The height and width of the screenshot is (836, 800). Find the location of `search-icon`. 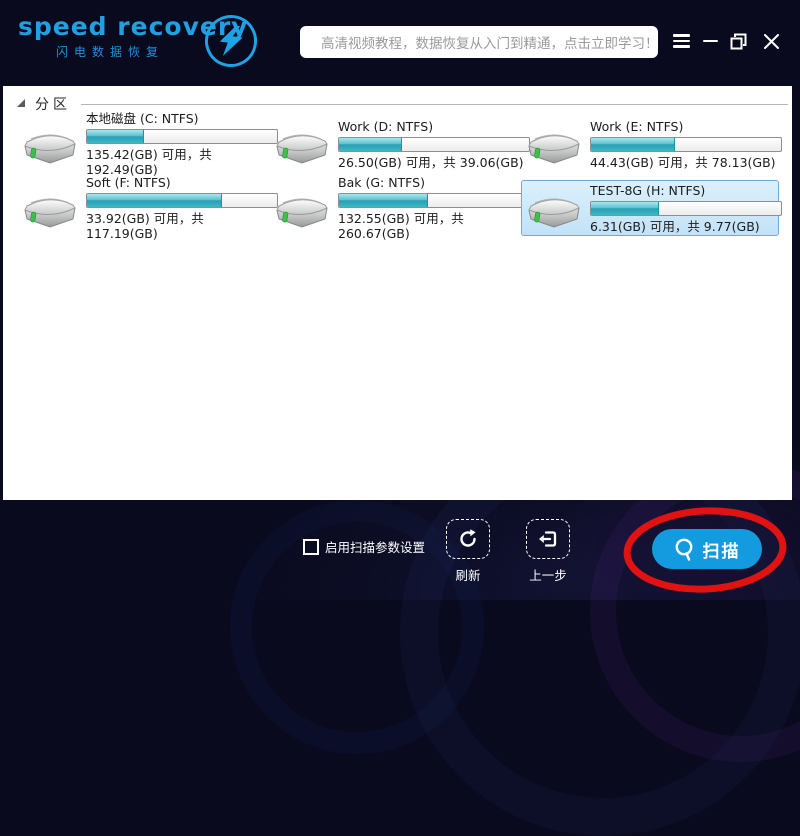

search-icon is located at coordinates (683, 549).